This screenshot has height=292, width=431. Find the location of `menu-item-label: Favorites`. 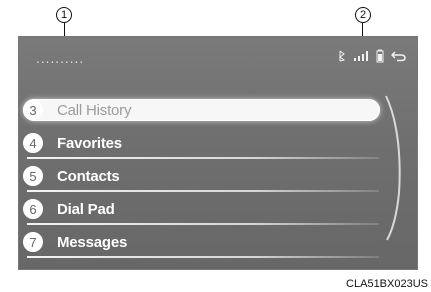

menu-item-label: Favorites is located at coordinates (89, 143).